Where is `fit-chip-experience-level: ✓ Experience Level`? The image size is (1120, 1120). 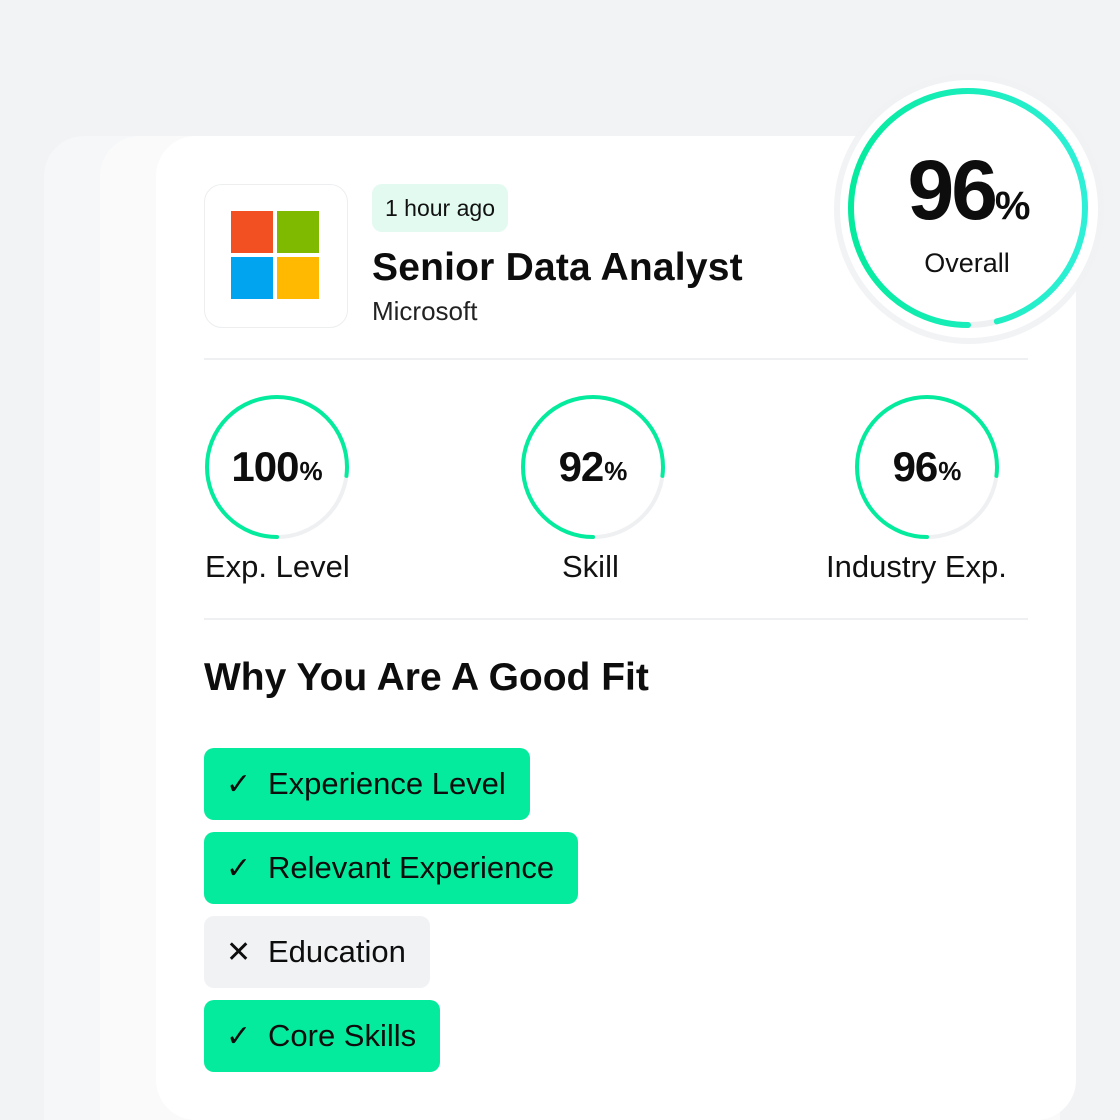 fit-chip-experience-level: ✓ Experience Level is located at coordinates (367, 784).